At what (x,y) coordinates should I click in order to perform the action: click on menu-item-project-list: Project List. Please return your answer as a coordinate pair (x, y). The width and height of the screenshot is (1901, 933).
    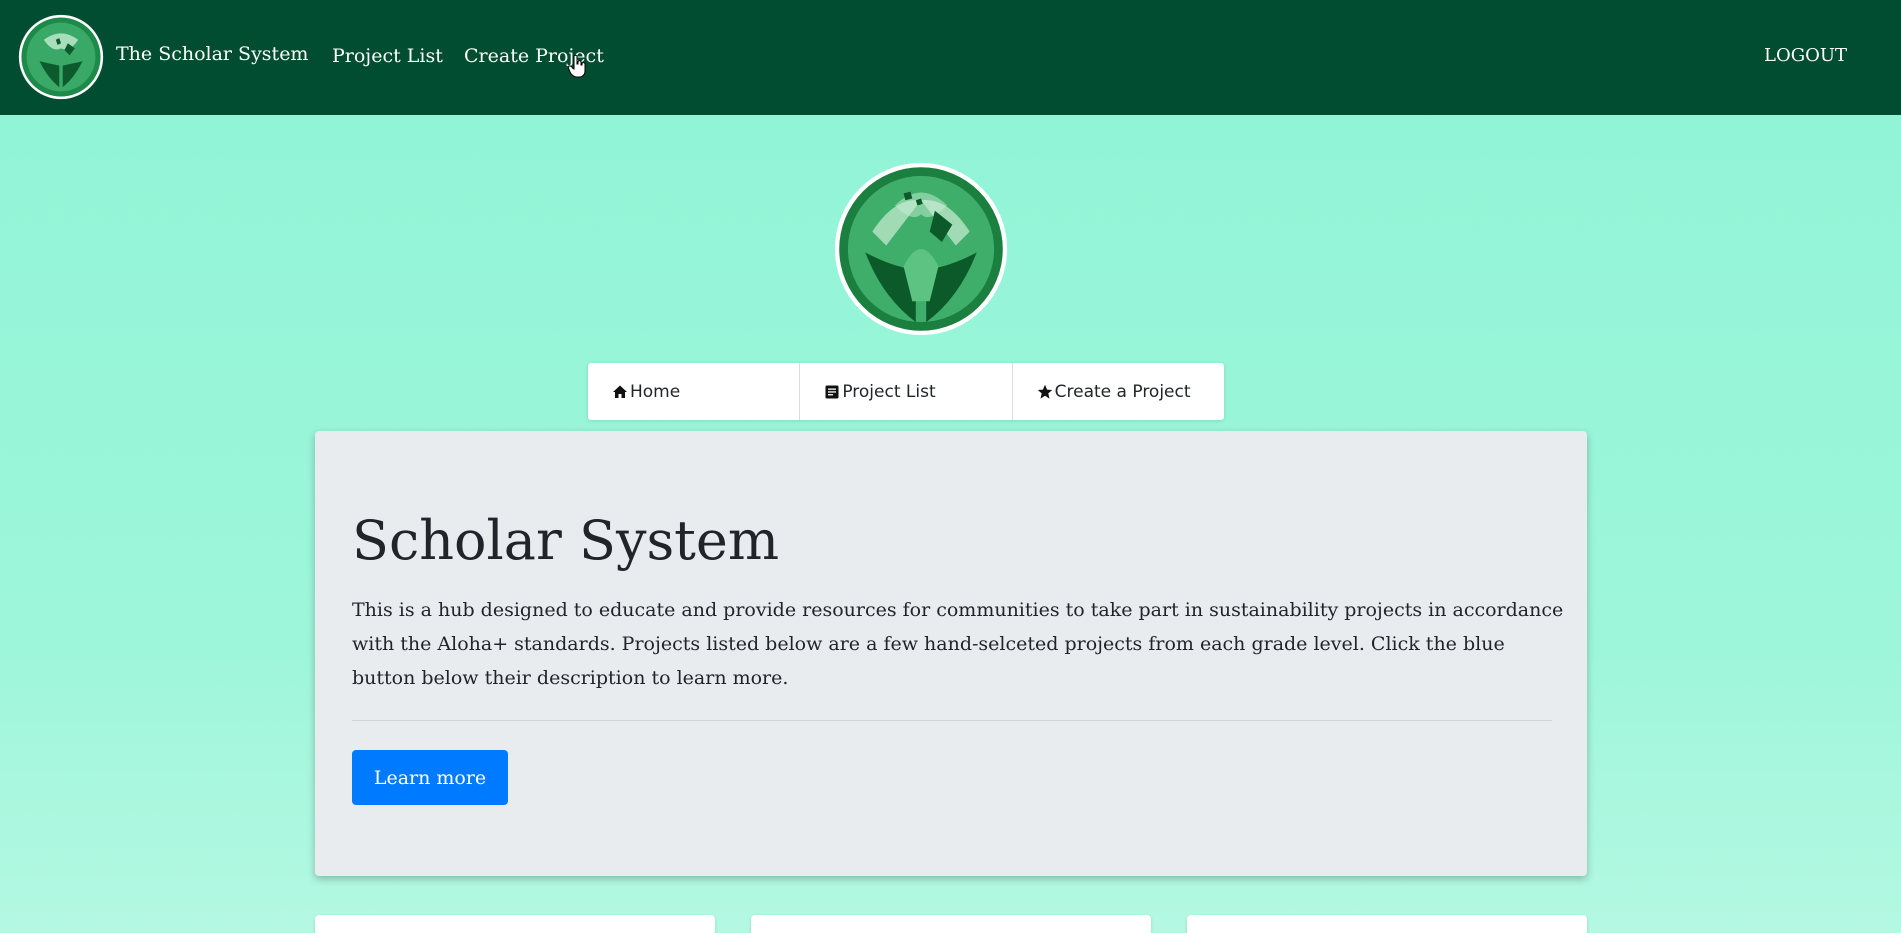
    Looking at the image, I should click on (906, 391).